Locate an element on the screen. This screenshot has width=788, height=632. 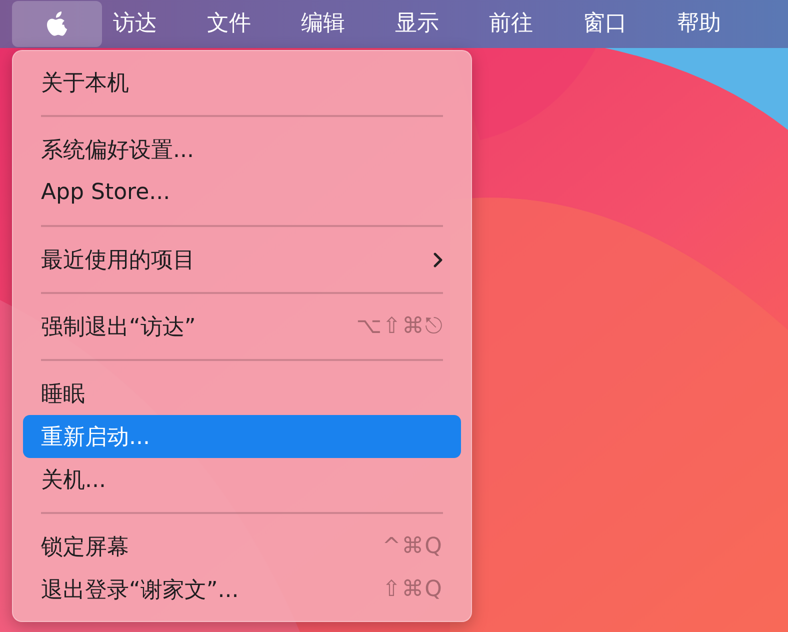
menu-bar-item: 帮助 is located at coordinates (713, 24).